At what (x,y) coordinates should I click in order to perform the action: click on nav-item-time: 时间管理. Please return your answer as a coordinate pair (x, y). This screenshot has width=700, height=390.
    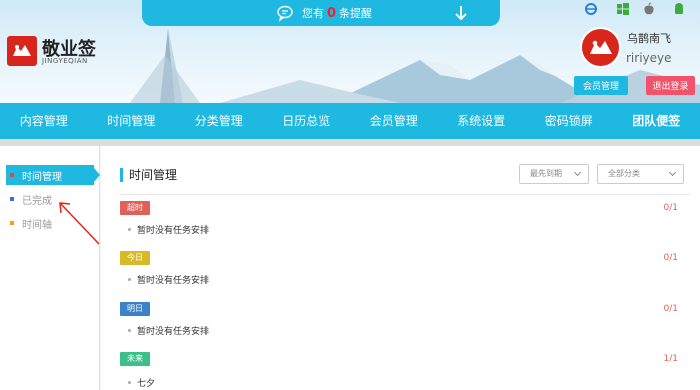
    Looking at the image, I should click on (132, 121).